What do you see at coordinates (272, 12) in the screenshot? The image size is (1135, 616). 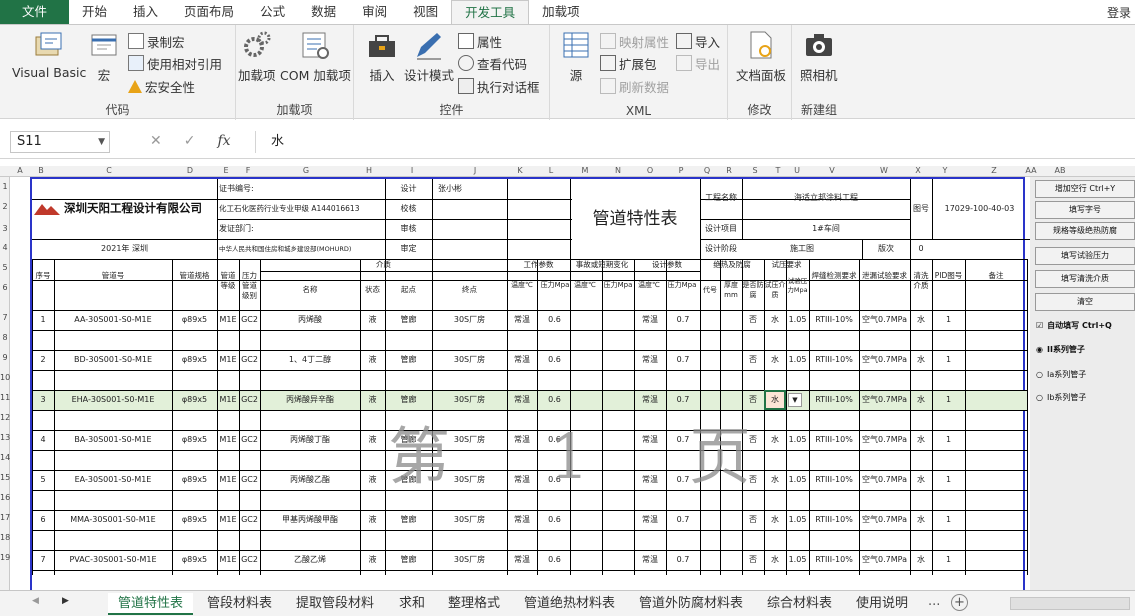 I see `ribbon-tab-4: 公式` at bounding box center [272, 12].